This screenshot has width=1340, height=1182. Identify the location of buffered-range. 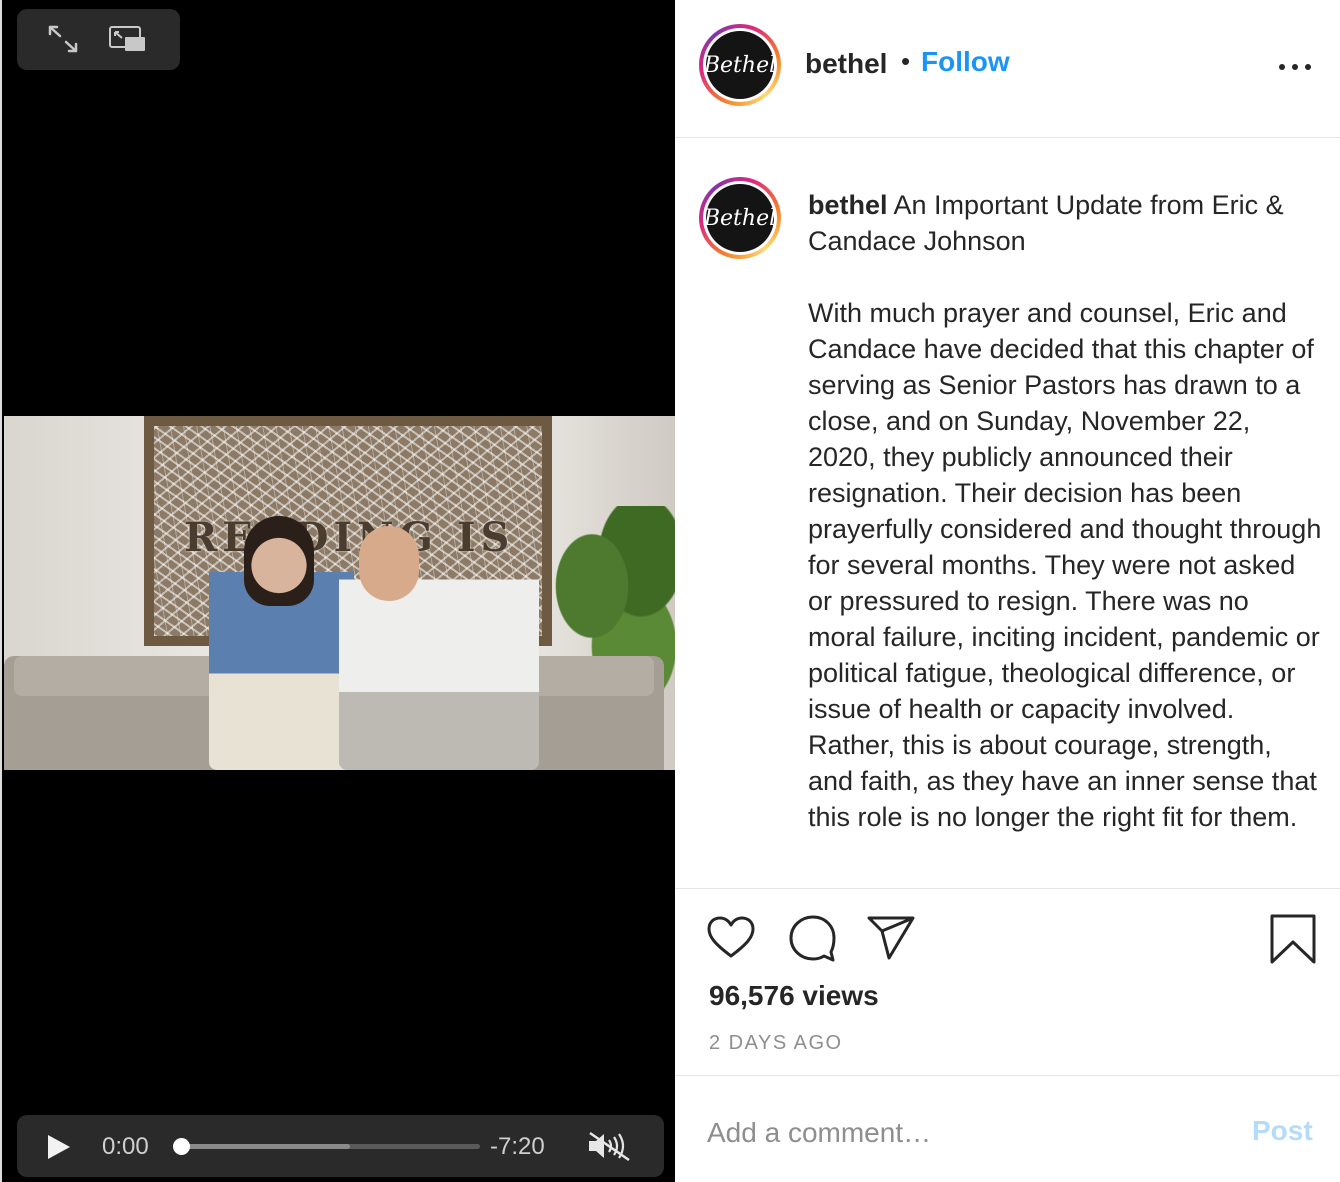
(263, 1146).